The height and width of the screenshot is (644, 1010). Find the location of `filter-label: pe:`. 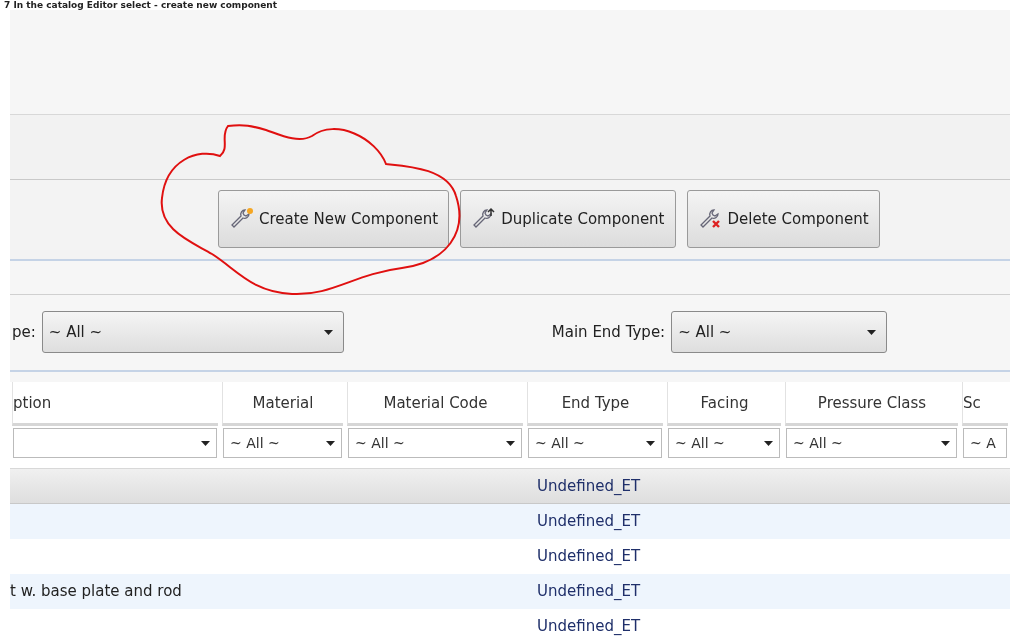

filter-label: pe: is located at coordinates (24, 332).